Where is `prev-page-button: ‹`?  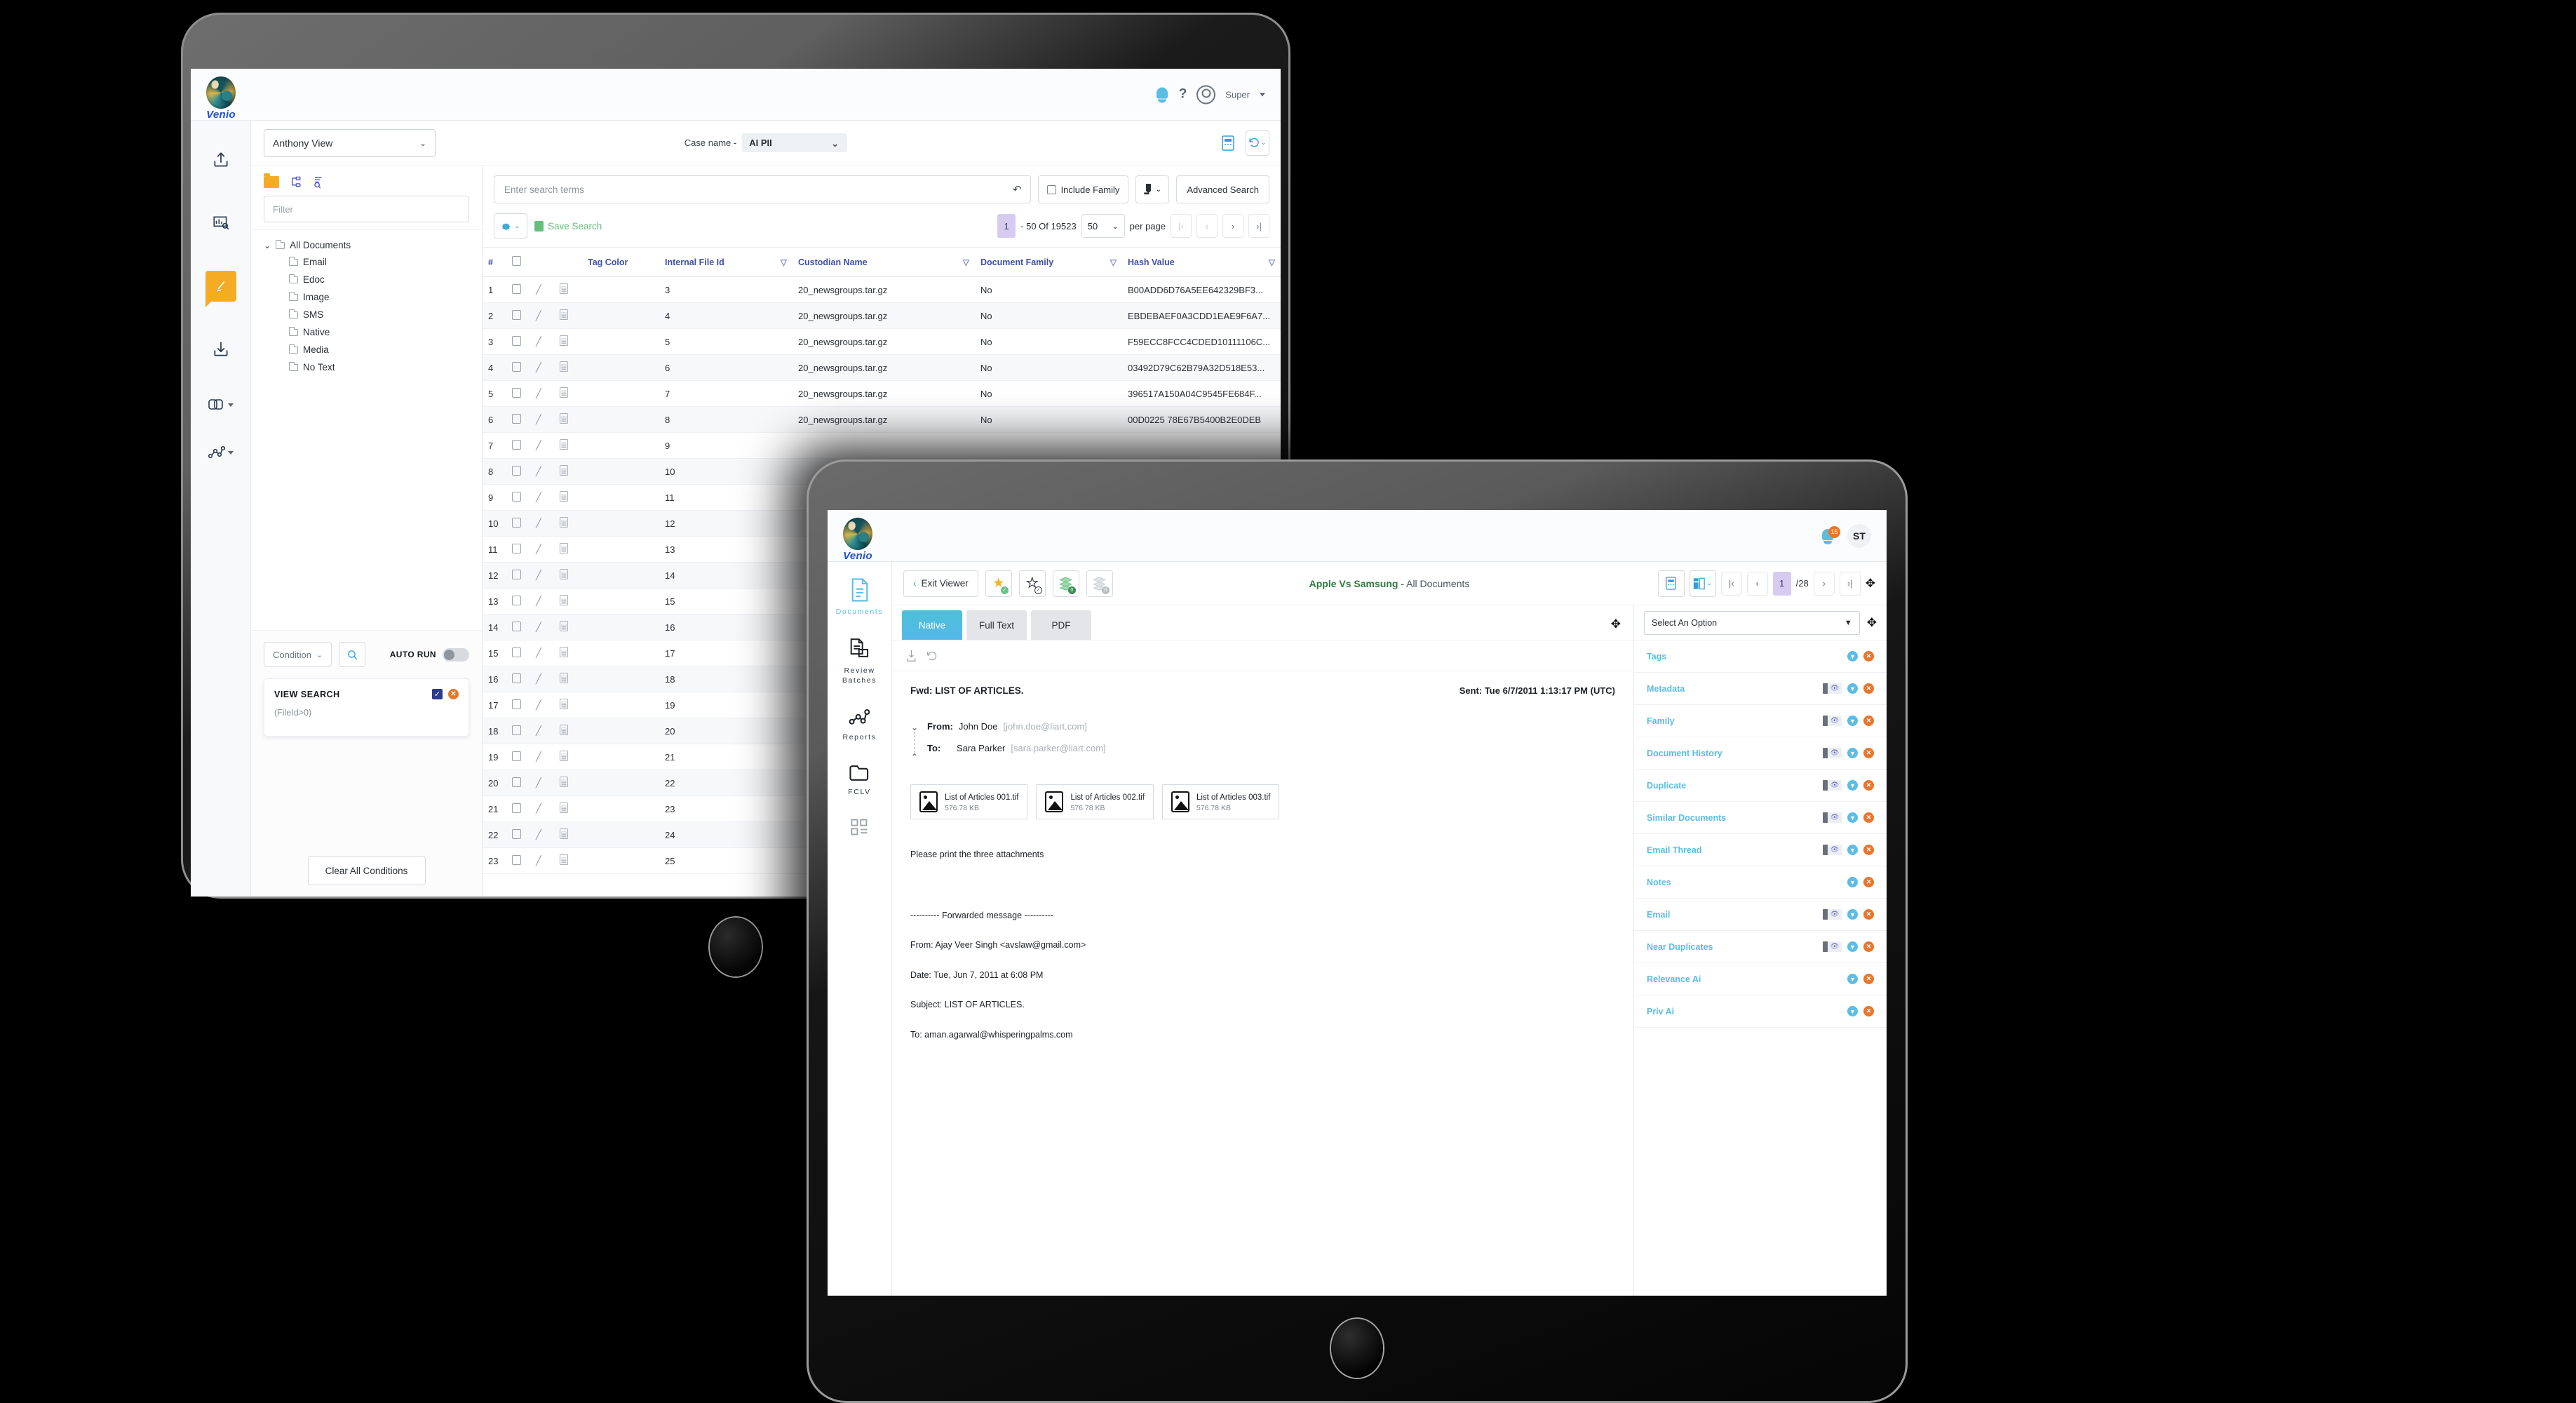 prev-page-button: ‹ is located at coordinates (1207, 226).